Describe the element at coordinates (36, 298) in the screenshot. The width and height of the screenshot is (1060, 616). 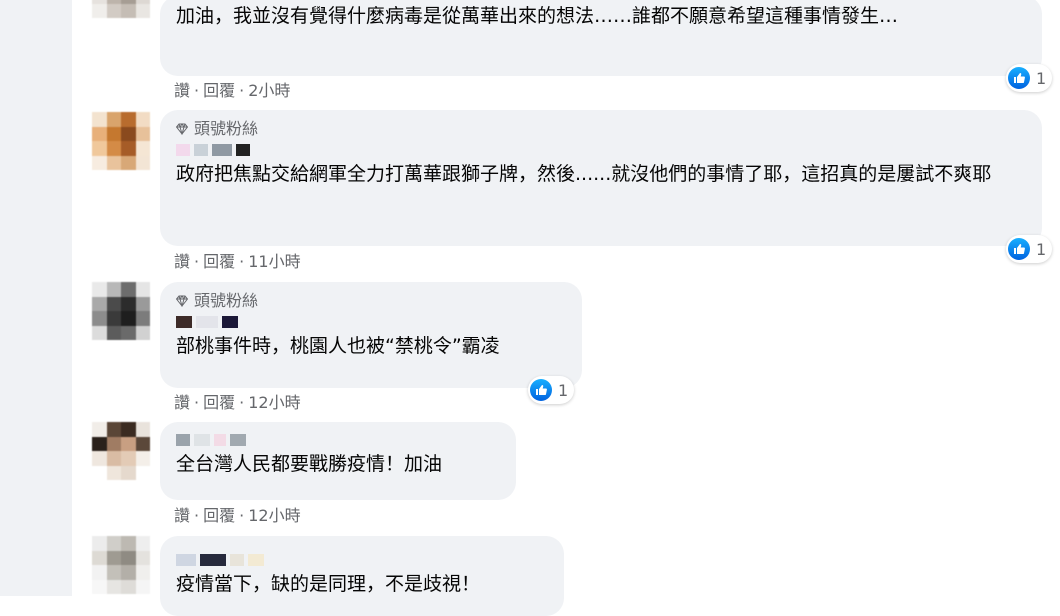
I see `left-background` at that location.